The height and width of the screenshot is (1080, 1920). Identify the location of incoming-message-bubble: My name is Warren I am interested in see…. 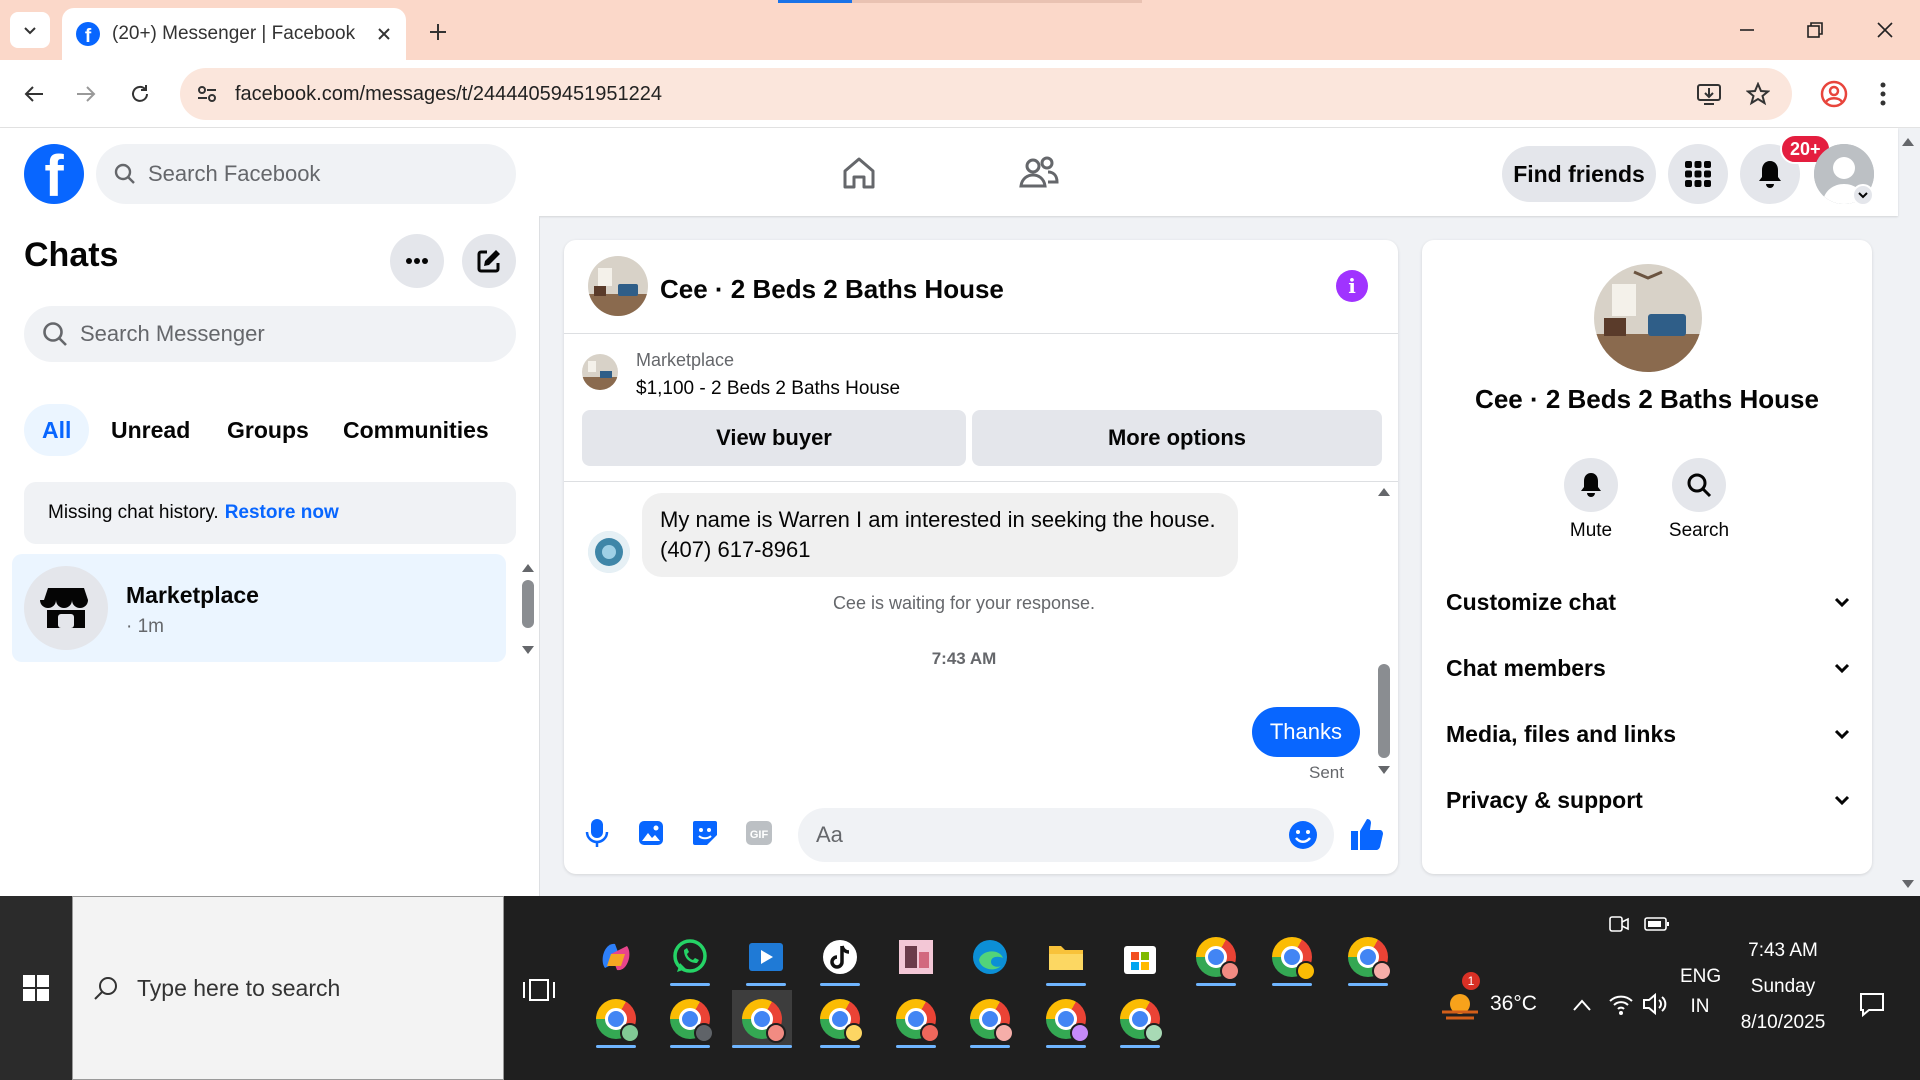
(940, 535).